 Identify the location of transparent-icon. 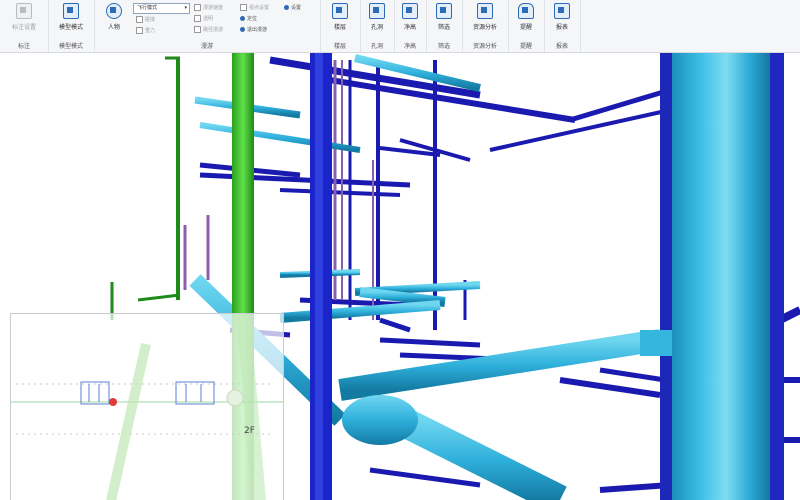
(197, 18).